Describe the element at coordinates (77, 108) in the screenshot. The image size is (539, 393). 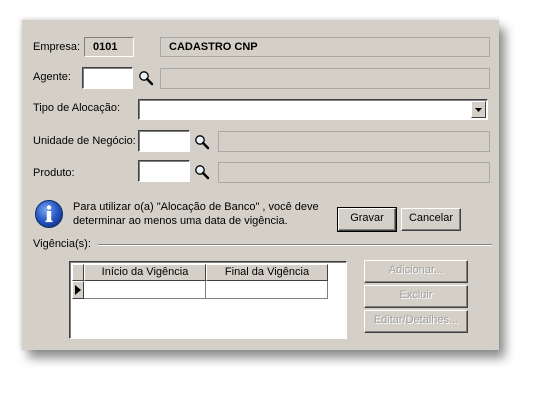
I see `tipo-alocacao-label: Tipo de Alocação:` at that location.